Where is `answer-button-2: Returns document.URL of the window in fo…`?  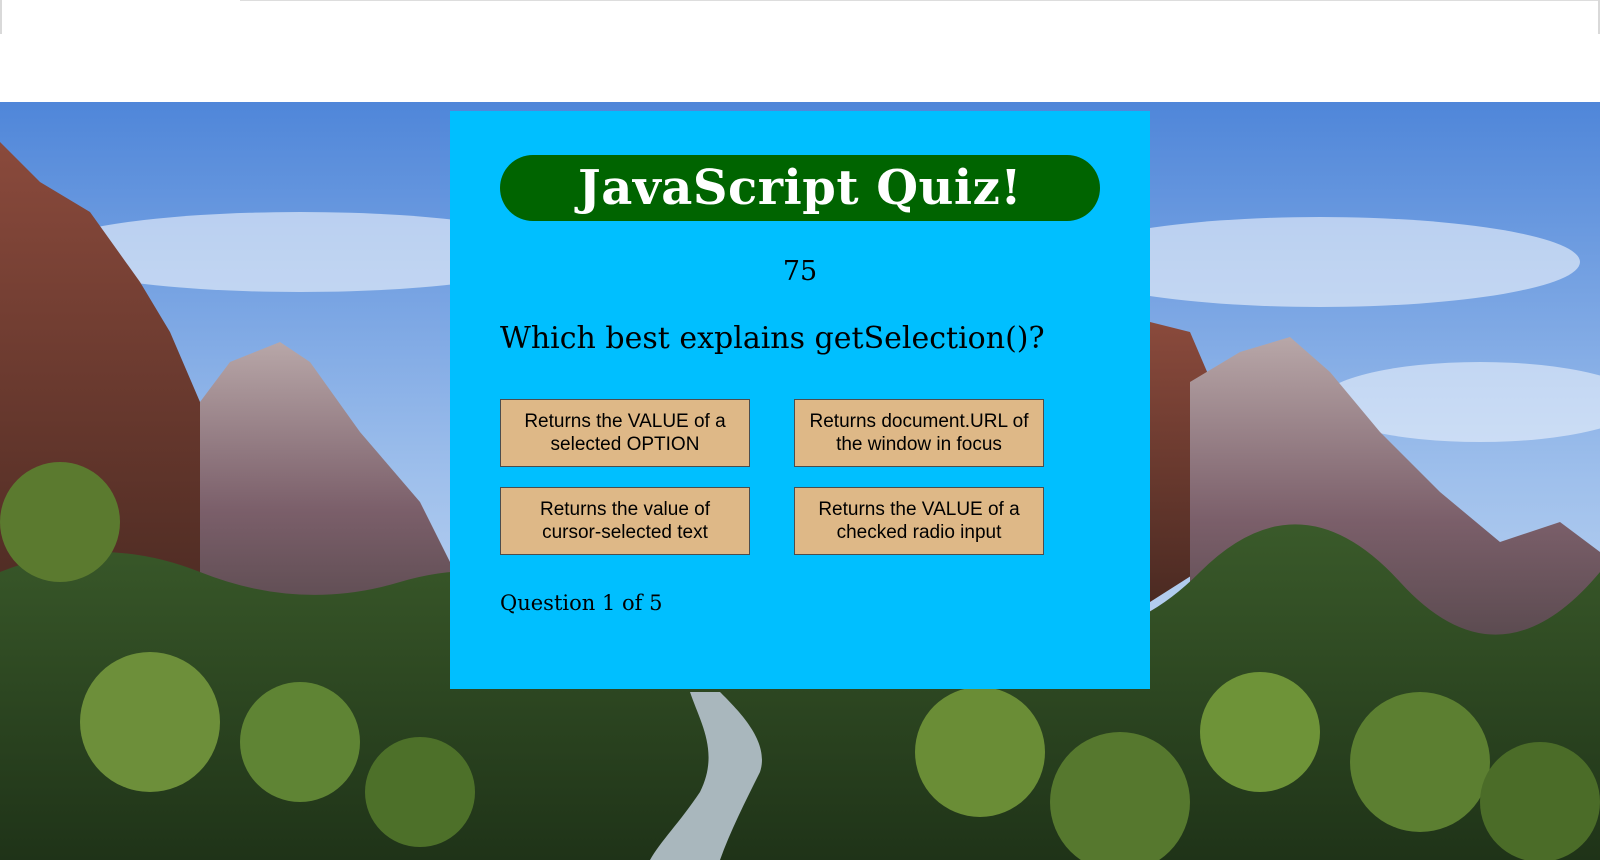 answer-button-2: Returns document.URL of the window in fo… is located at coordinates (919, 433).